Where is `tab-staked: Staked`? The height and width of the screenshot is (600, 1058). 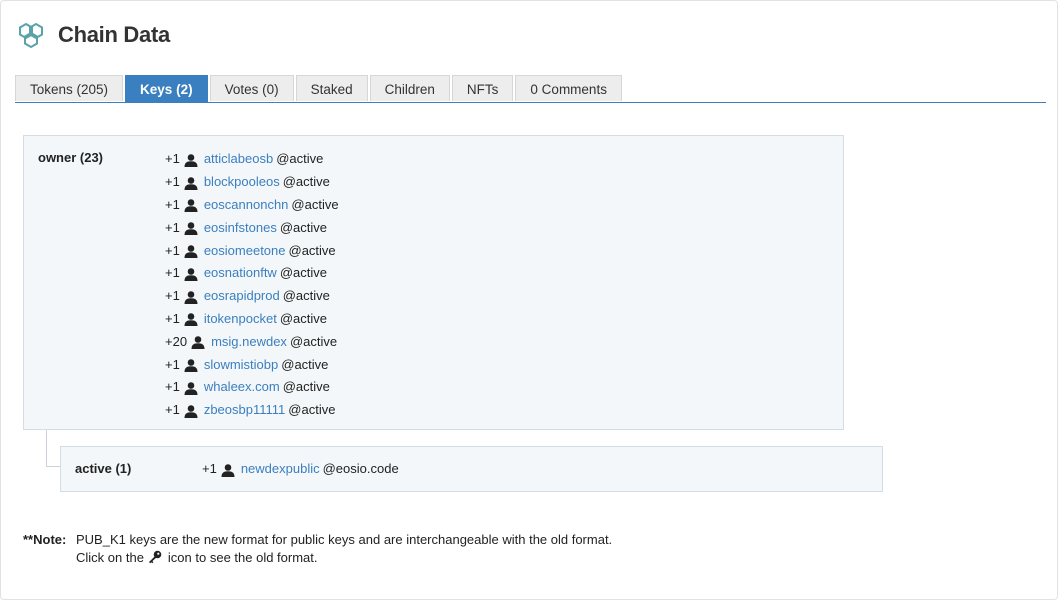
tab-staked: Staked is located at coordinates (331, 88).